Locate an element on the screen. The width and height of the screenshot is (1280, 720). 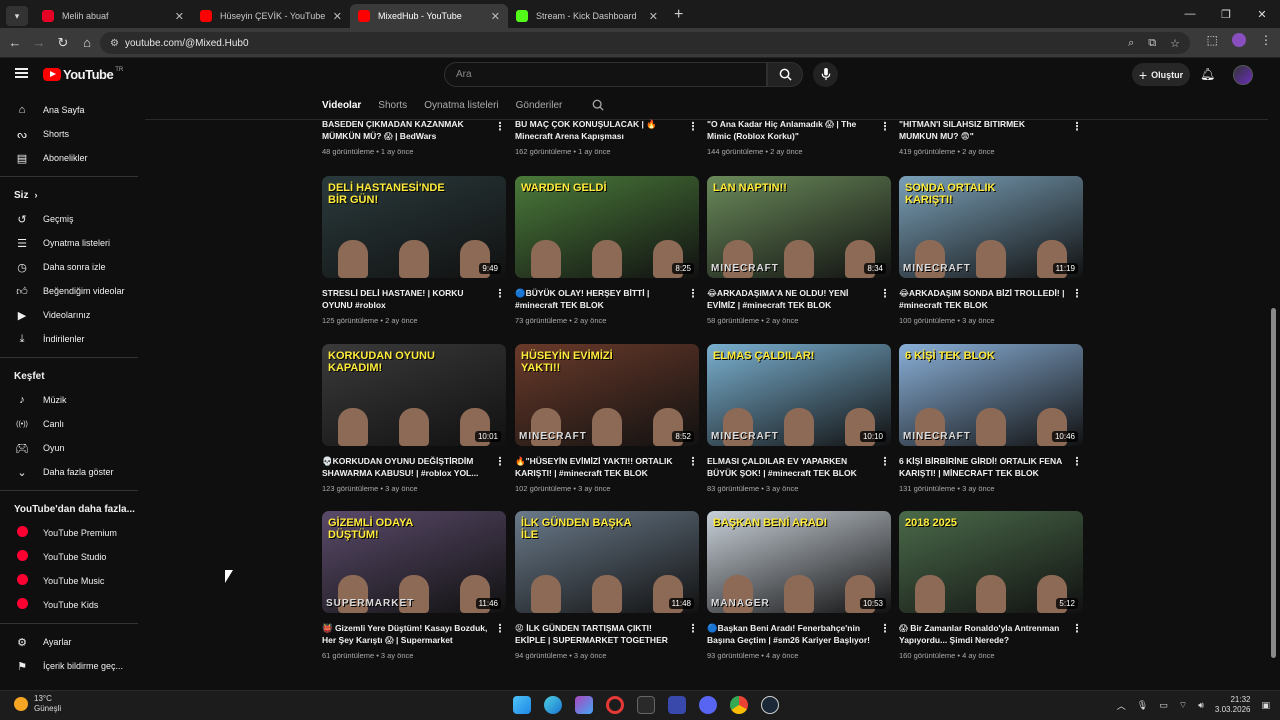
page-scrollbar is located at coordinates (1273, 483).